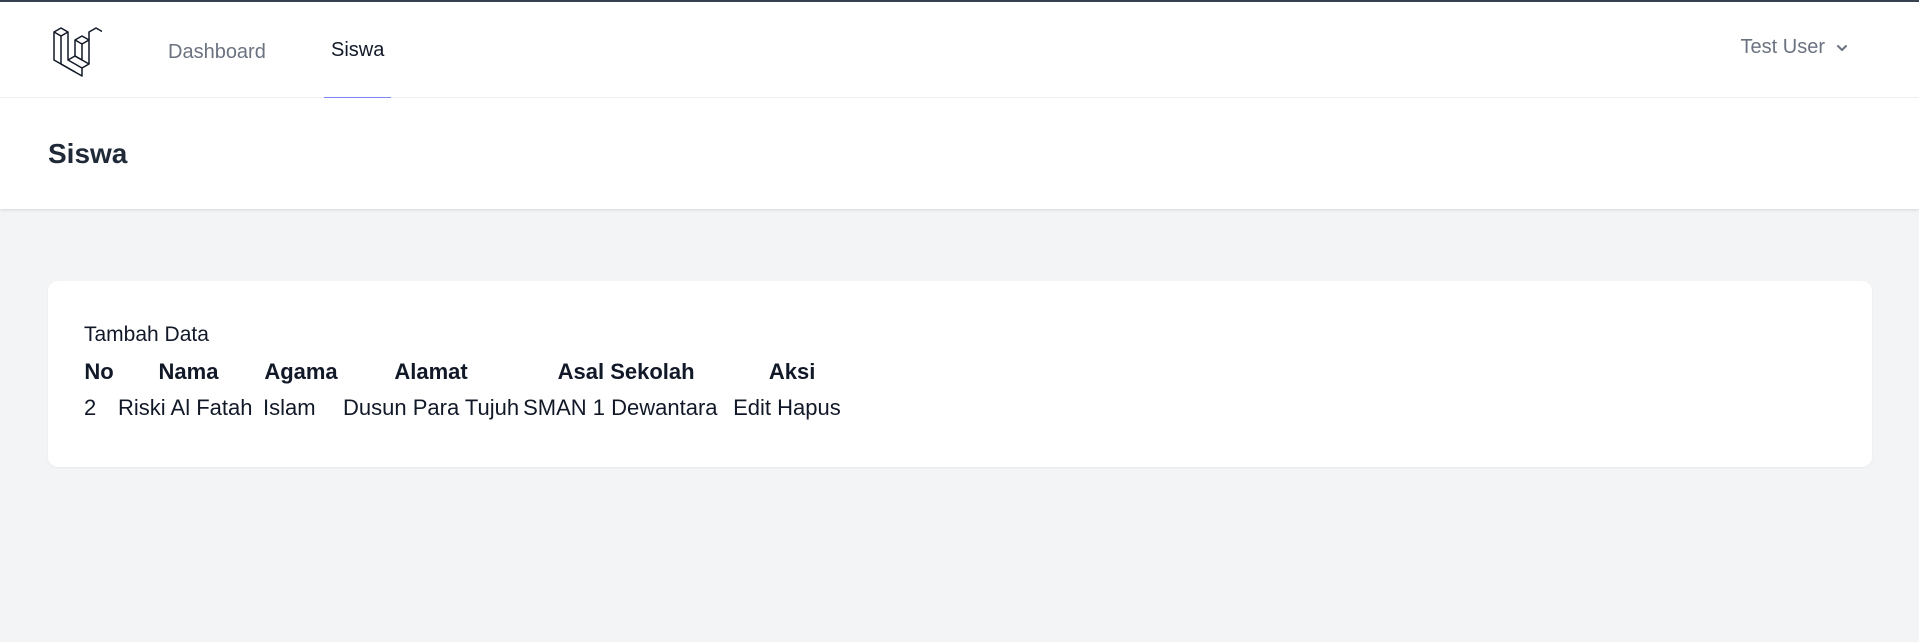 The width and height of the screenshot is (1919, 642). I want to click on user-menu-dropdown: Test User, so click(1795, 47).